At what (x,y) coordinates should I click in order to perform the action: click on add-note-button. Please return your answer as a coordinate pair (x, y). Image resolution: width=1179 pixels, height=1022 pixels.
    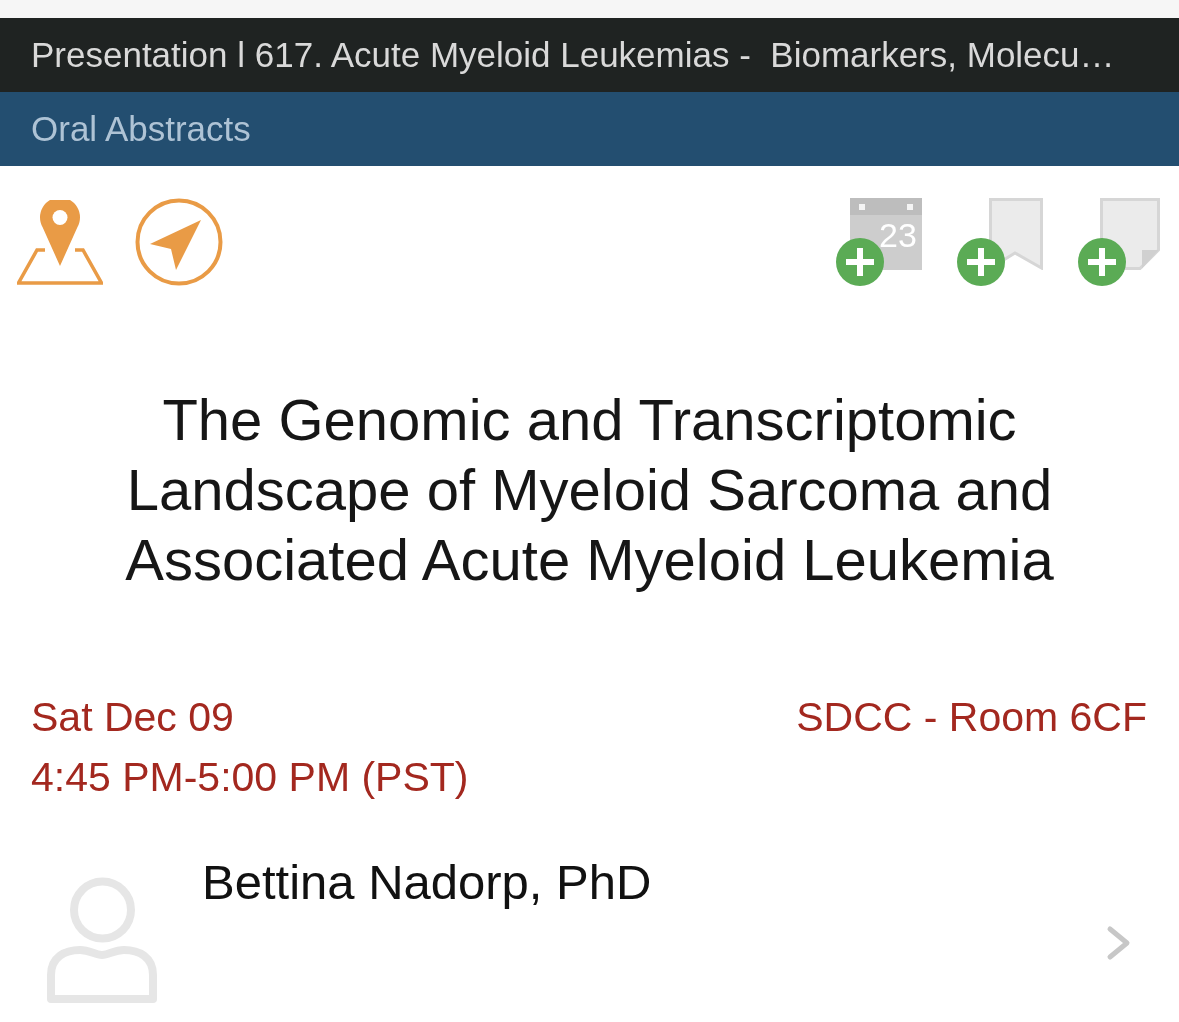
    Looking at the image, I should click on (1119, 242).